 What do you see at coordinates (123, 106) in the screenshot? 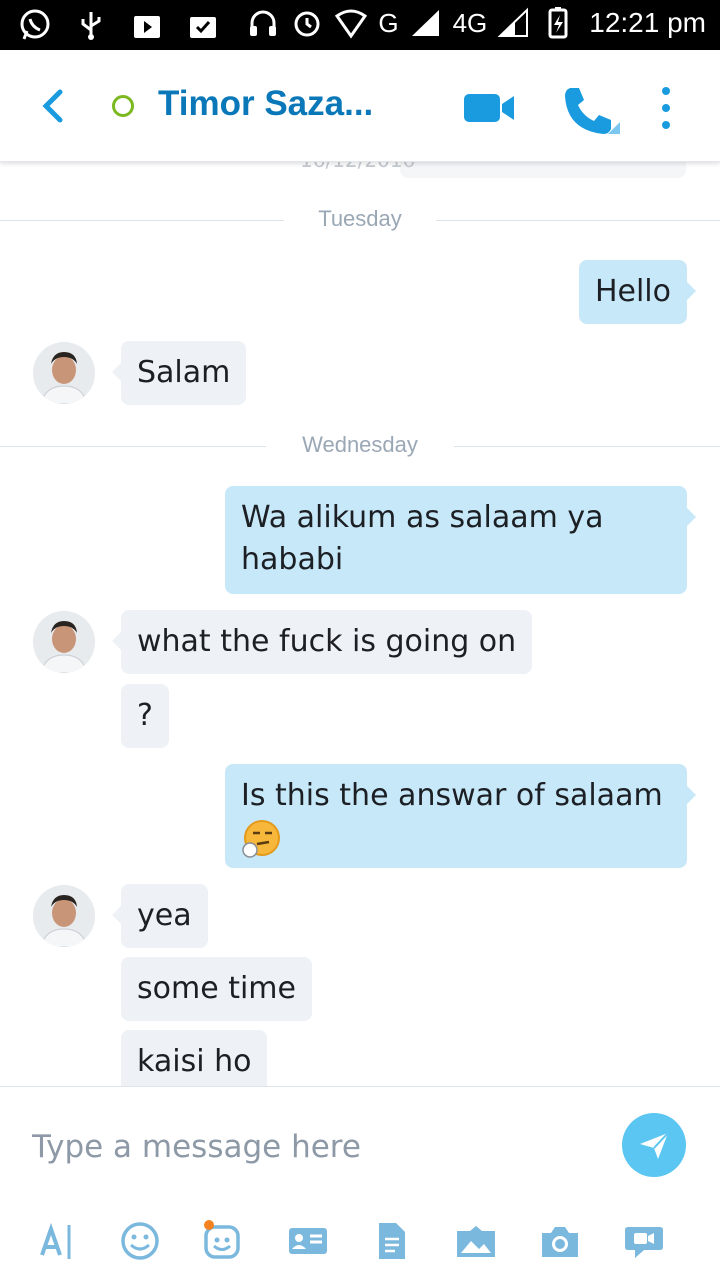
I see `presence-status-icon` at bounding box center [123, 106].